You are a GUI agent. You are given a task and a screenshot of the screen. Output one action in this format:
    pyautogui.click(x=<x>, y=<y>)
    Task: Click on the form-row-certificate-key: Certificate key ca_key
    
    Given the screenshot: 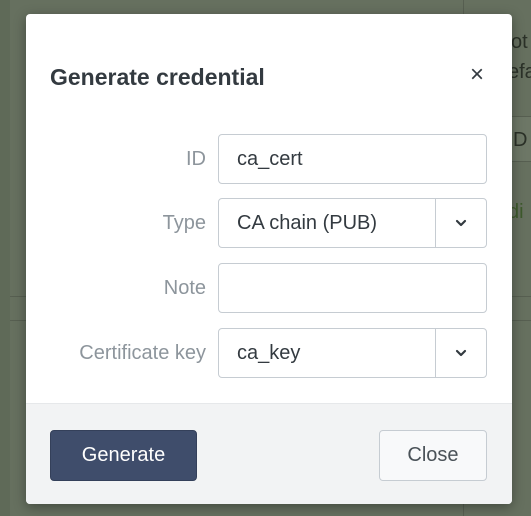 What is the action you would take?
    pyautogui.click(x=269, y=353)
    